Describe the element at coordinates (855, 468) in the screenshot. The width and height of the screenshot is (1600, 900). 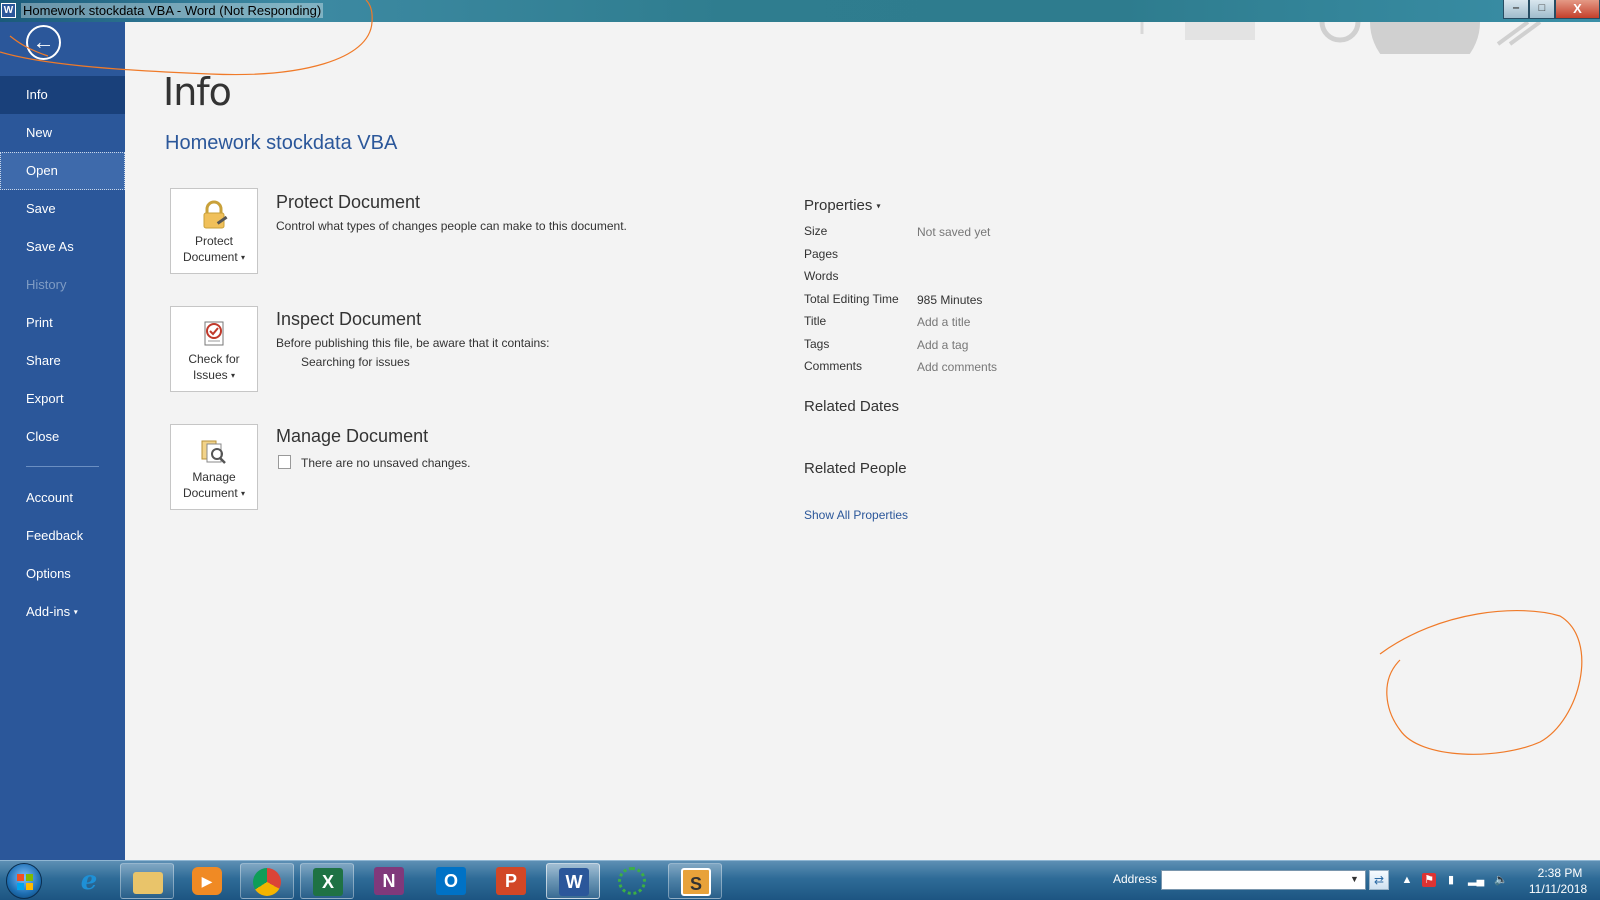
I see `related-people-heading: Related People` at that location.